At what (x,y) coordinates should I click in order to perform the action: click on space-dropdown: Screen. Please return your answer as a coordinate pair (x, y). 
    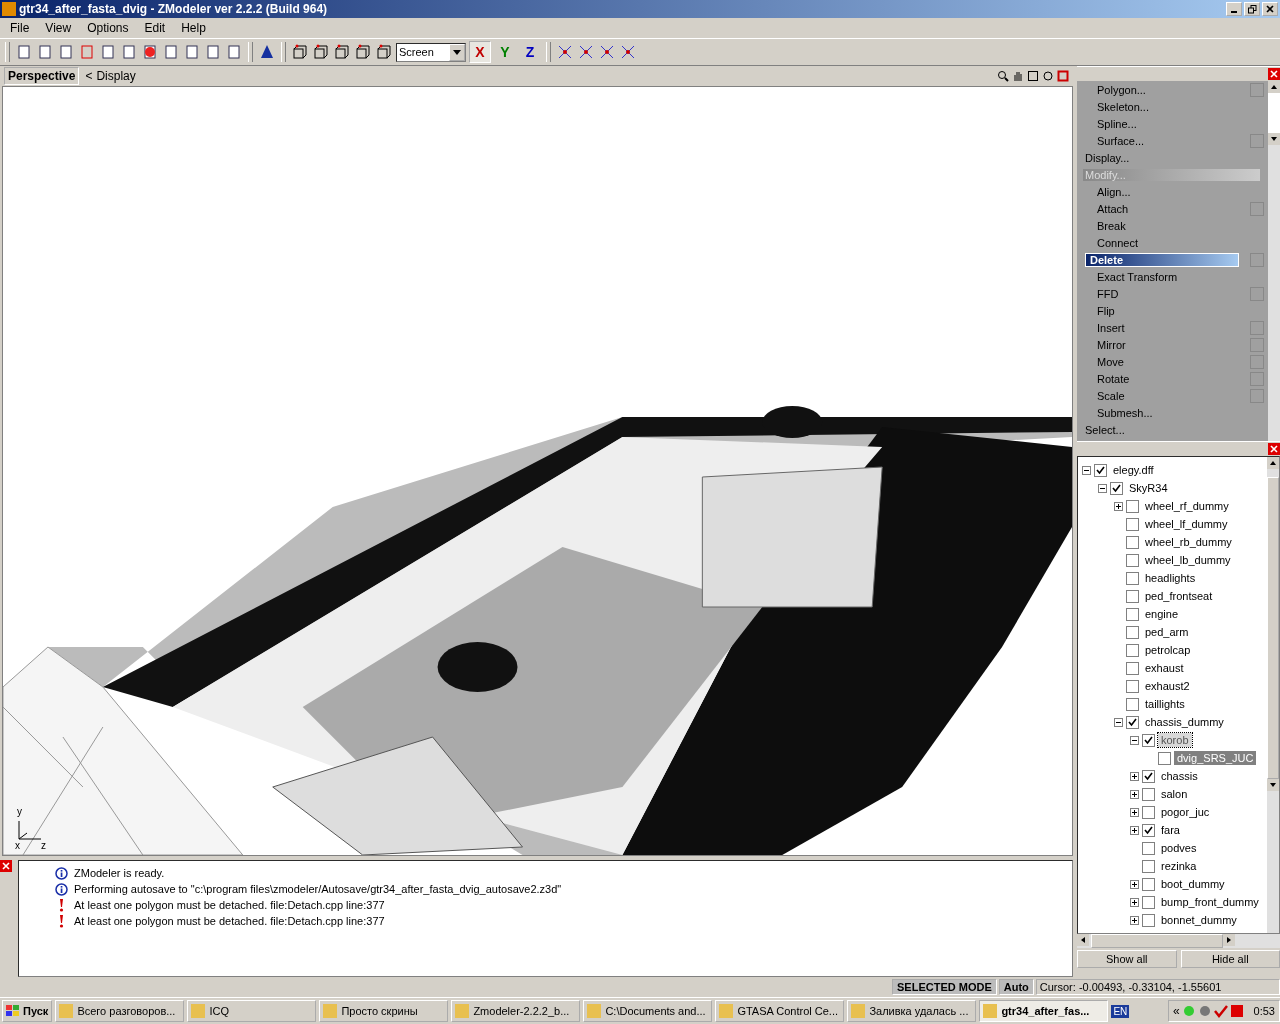
    Looking at the image, I should click on (431, 52).